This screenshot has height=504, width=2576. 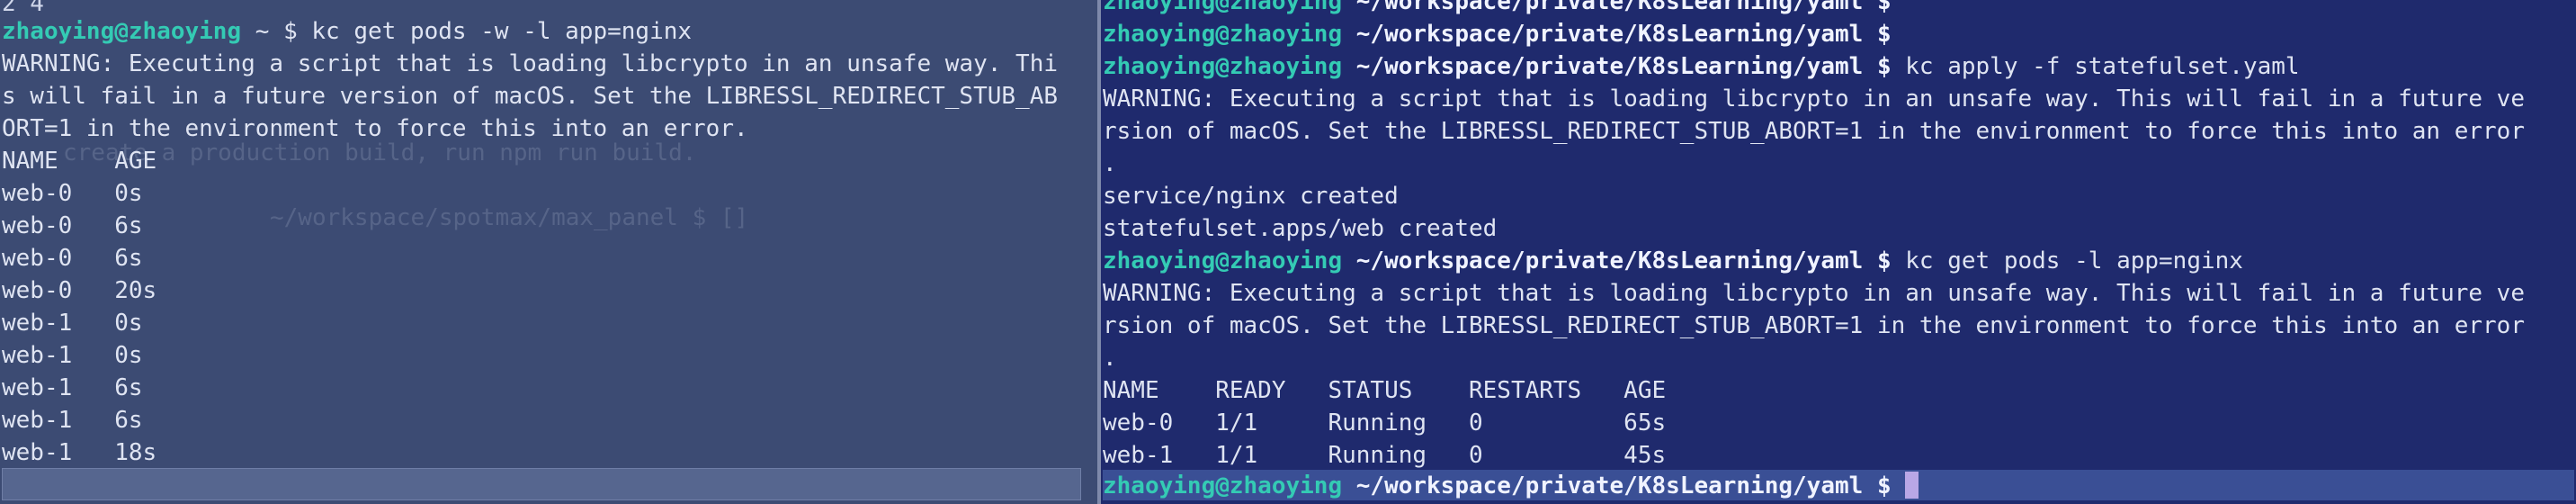 What do you see at coordinates (1912, 485) in the screenshot?
I see `text-cursor` at bounding box center [1912, 485].